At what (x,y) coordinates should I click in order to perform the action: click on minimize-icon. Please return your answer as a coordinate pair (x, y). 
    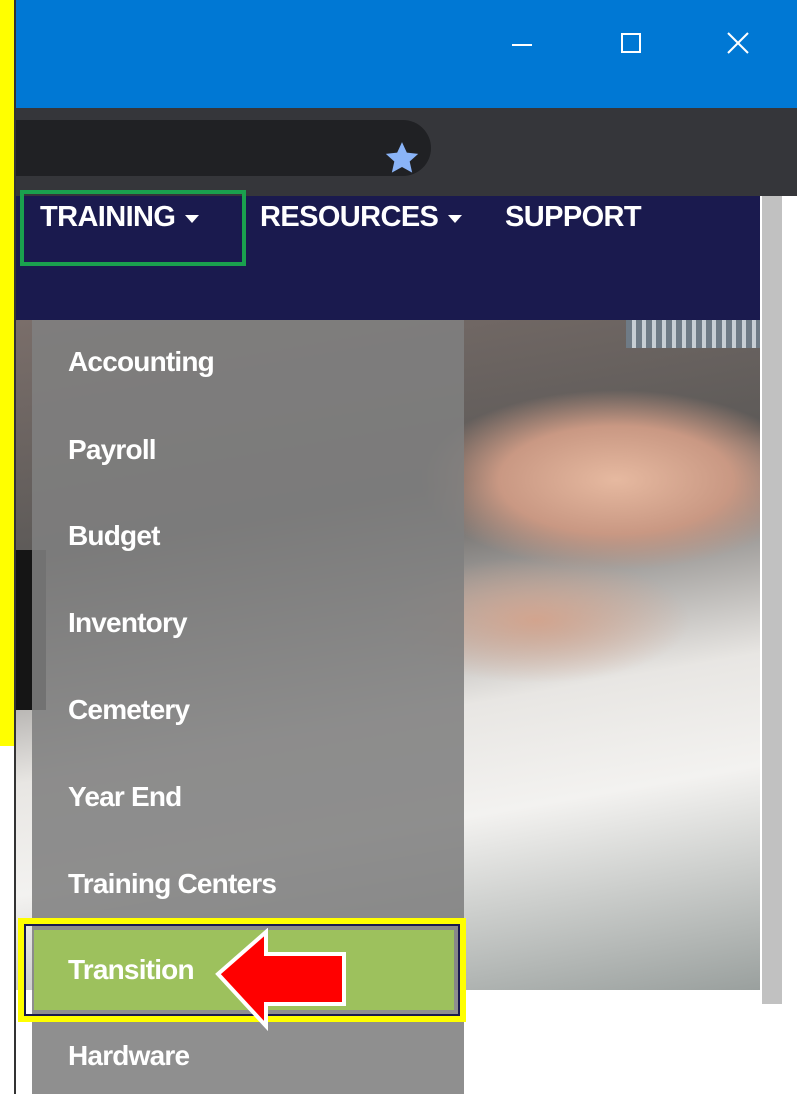
    Looking at the image, I should click on (522, 43).